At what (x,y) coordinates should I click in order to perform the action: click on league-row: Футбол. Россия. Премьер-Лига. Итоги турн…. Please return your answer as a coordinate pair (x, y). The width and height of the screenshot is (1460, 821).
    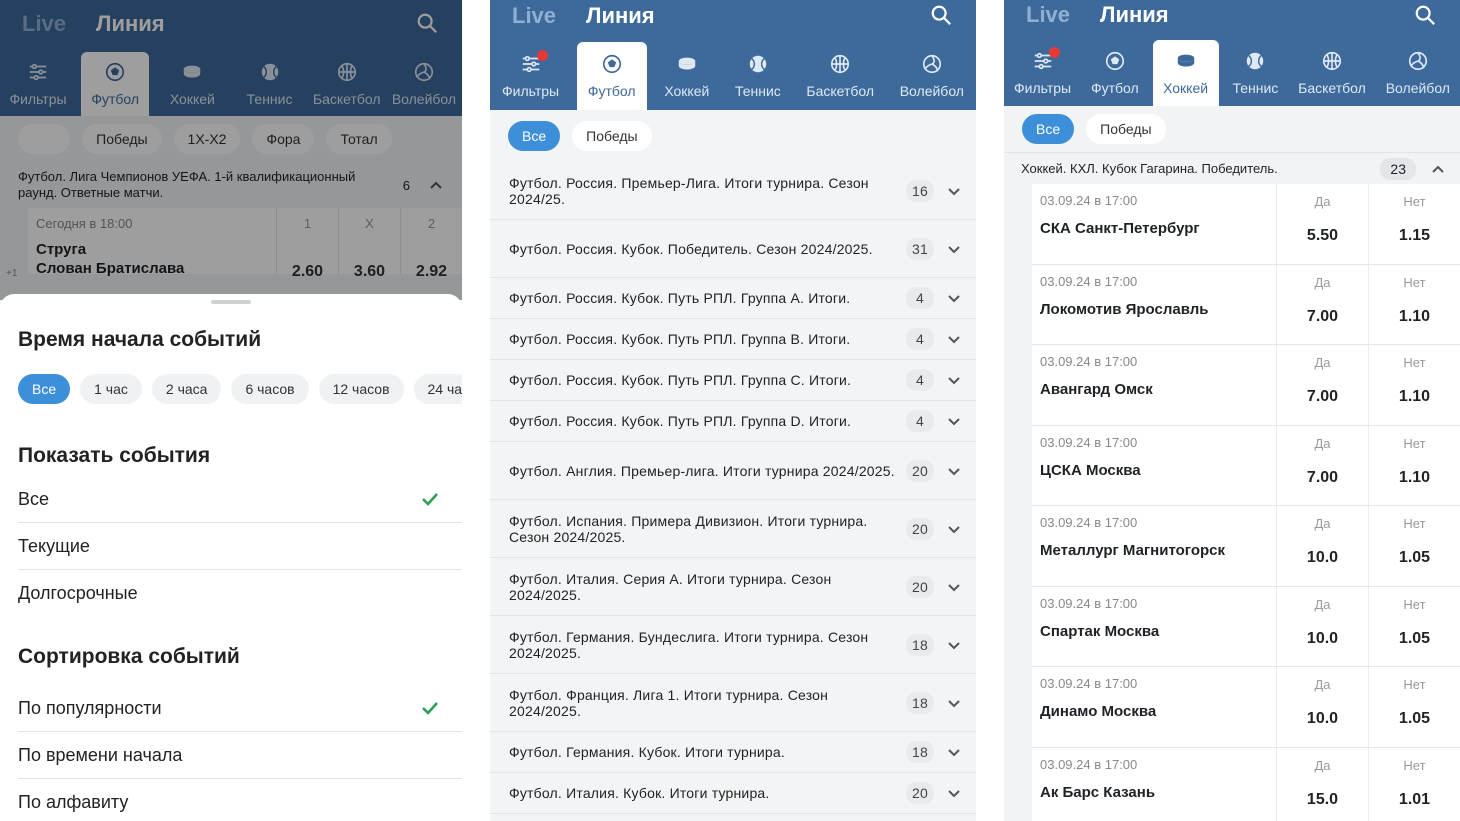
    Looking at the image, I should click on (733, 191).